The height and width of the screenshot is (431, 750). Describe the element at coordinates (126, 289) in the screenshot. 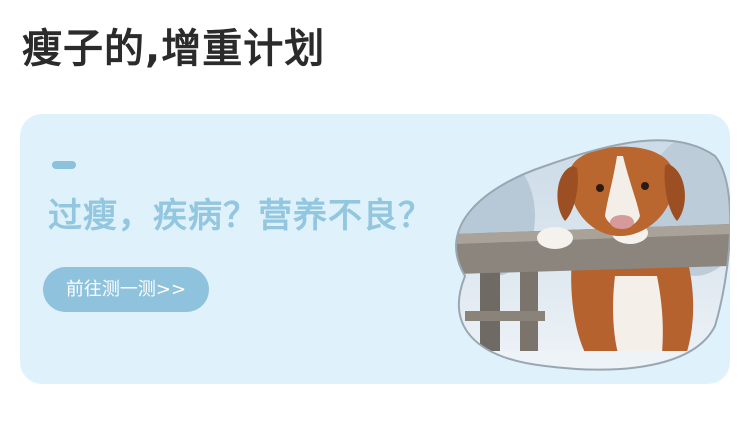

I see `test-now-button: 前往测一测>>` at that location.